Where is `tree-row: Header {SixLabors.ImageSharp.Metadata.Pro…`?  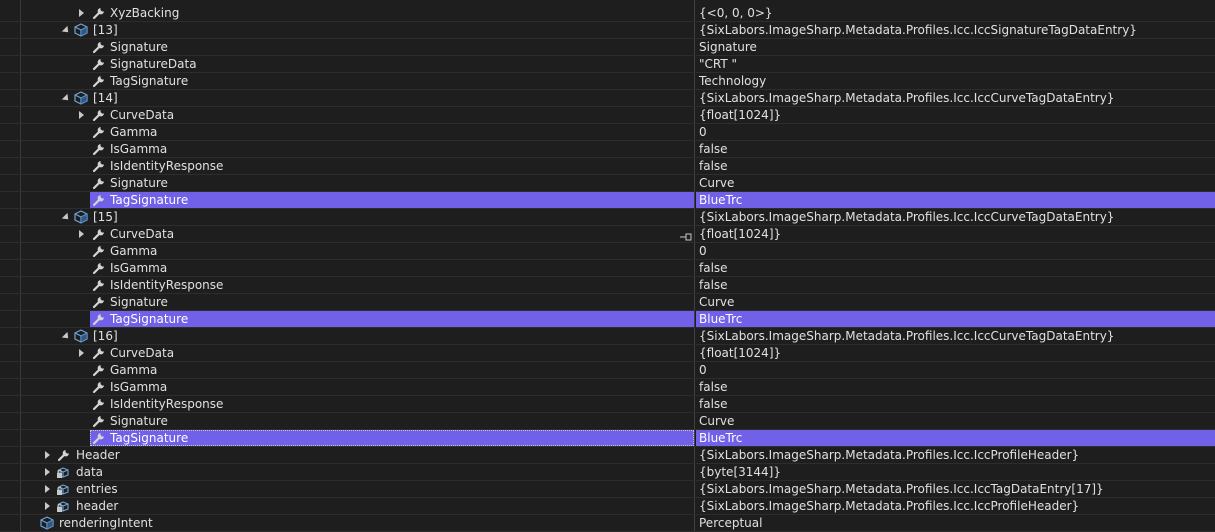
tree-row: Header {SixLabors.ImageSharp.Metadata.Pro… is located at coordinates (607, 455).